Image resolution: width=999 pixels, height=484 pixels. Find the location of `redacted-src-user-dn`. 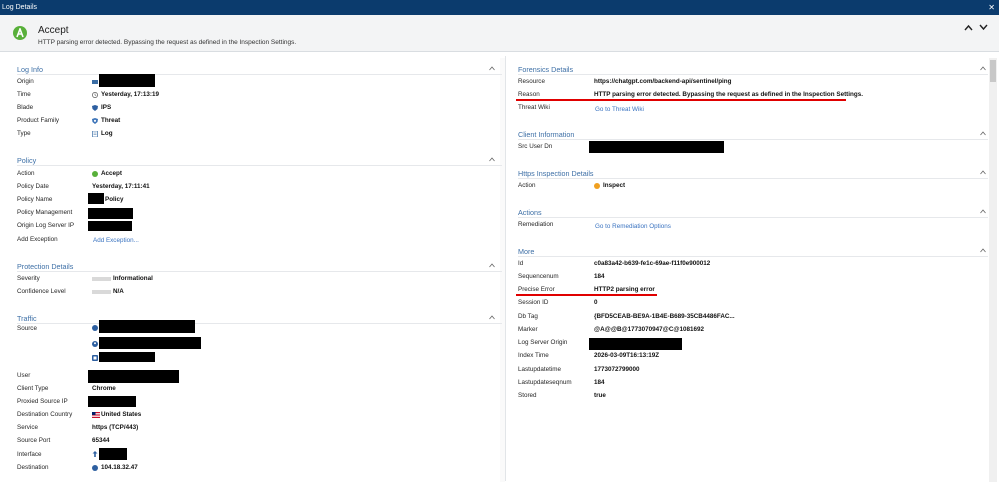

redacted-src-user-dn is located at coordinates (656, 147).